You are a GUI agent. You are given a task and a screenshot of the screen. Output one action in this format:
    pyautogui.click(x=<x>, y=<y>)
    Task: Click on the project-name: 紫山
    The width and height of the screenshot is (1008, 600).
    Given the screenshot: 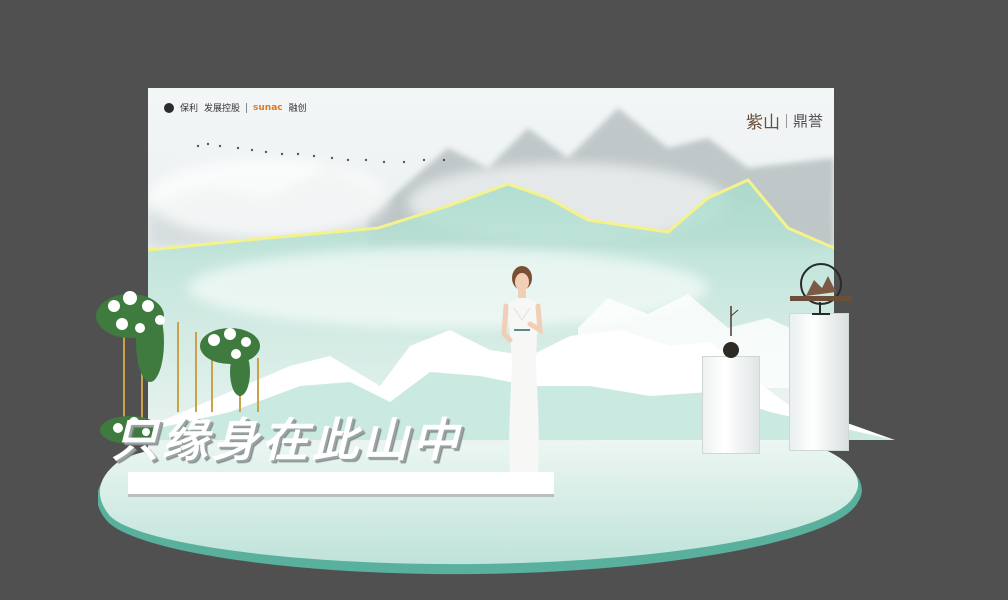 What is the action you would take?
    pyautogui.click(x=763, y=123)
    